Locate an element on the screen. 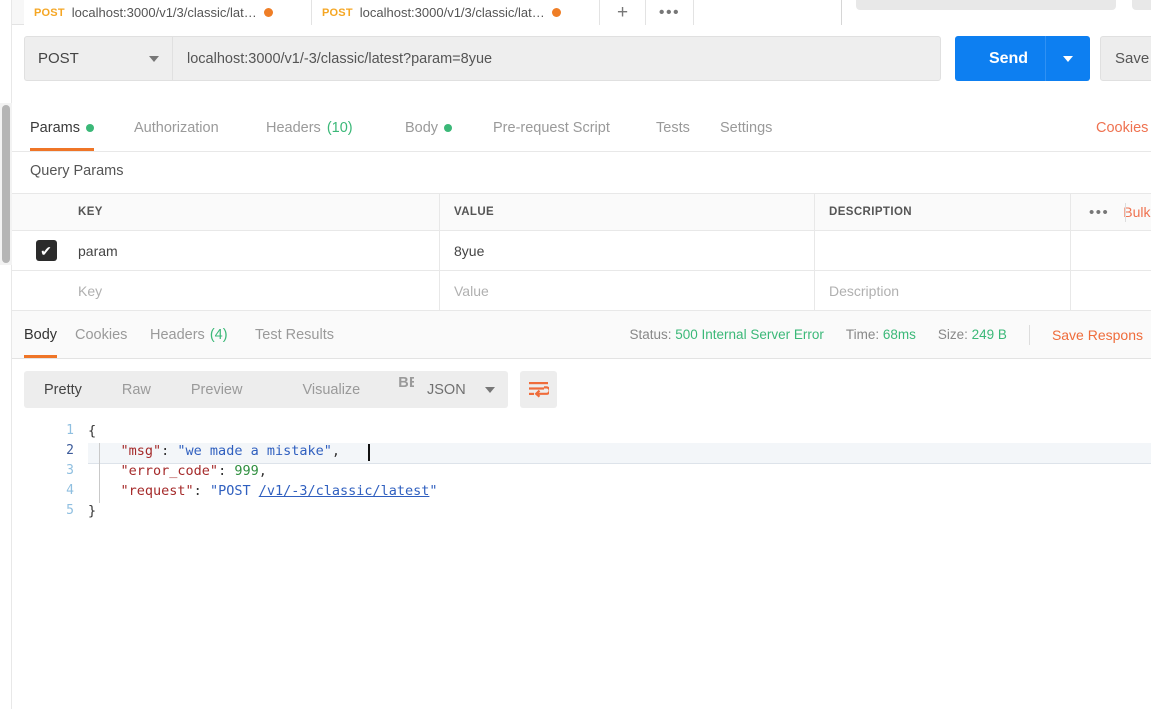 Image resolution: width=1151 pixels, height=709 pixels. code-token: 999 is located at coordinates (246, 471).